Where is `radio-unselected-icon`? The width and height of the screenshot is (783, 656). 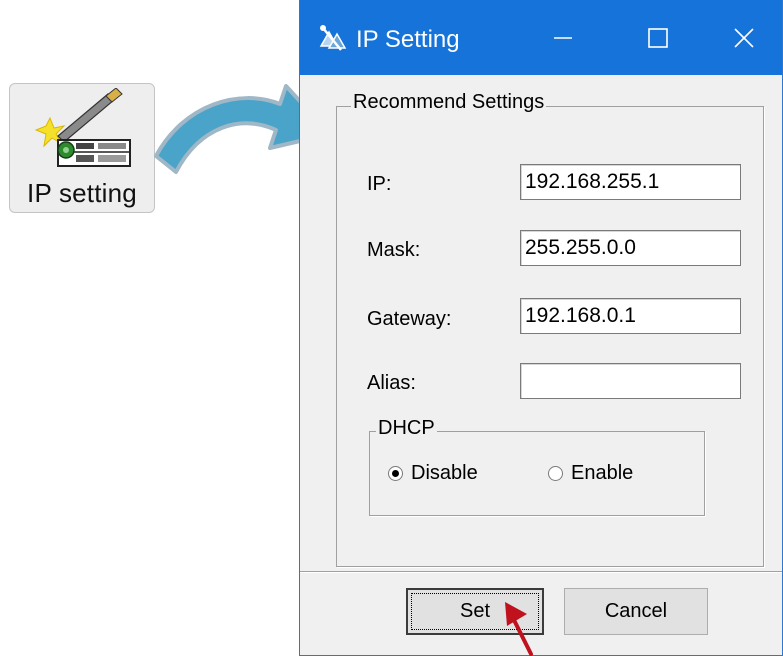 radio-unselected-icon is located at coordinates (555, 473).